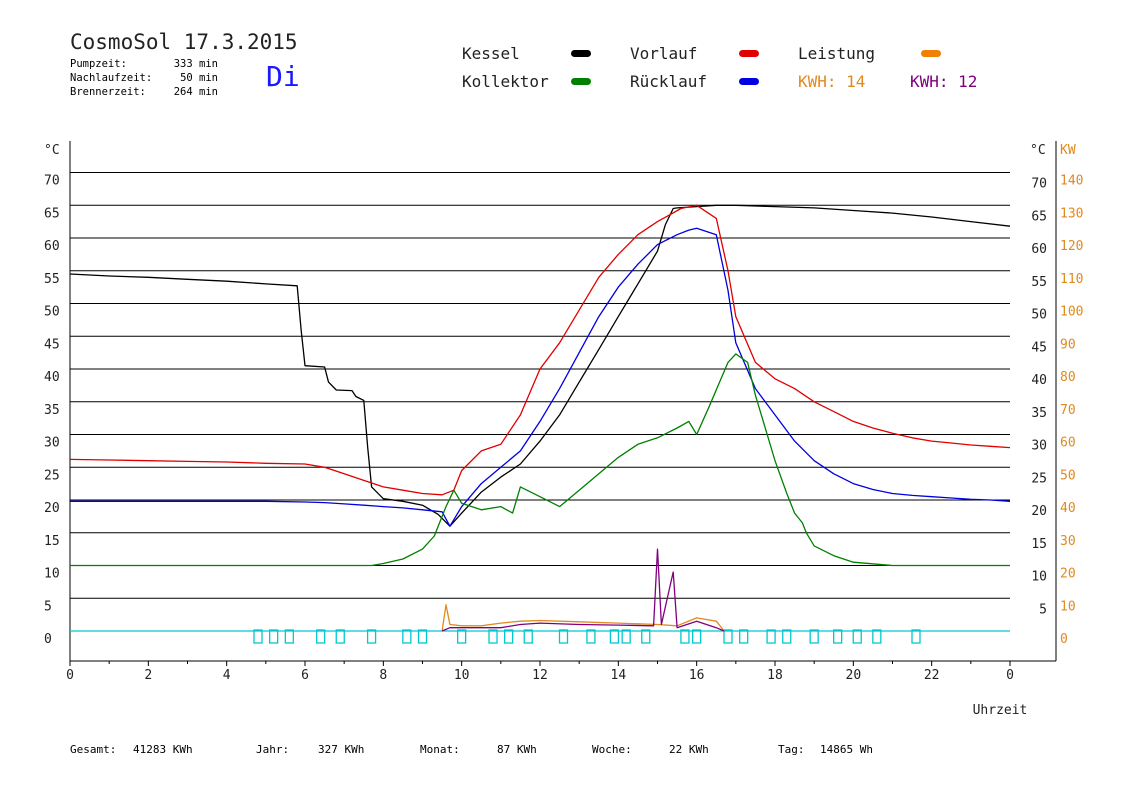 The image size is (1148, 812). I want to click on y-tick-left: 10, so click(52, 574).